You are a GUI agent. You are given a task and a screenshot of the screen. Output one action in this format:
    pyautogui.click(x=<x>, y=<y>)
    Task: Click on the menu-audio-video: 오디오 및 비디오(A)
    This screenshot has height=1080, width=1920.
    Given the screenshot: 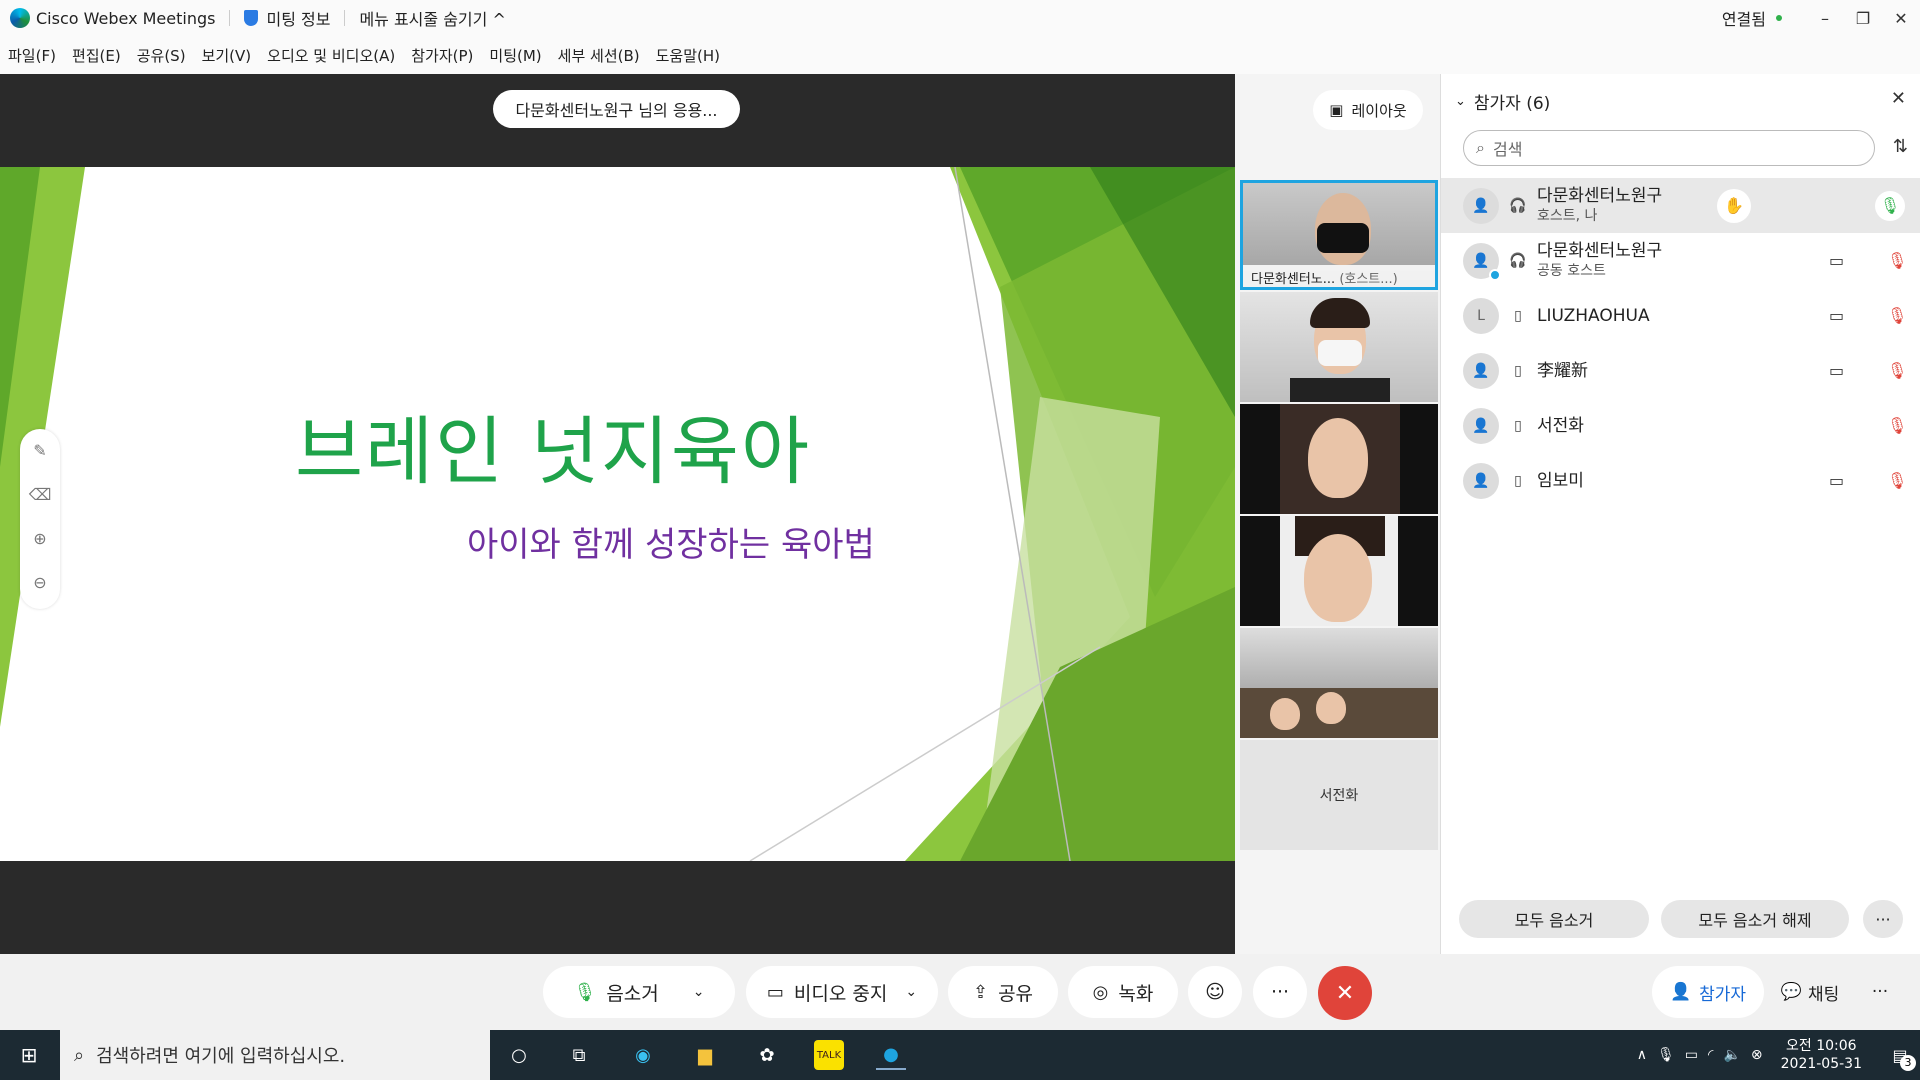 What is the action you would take?
    pyautogui.click(x=331, y=55)
    